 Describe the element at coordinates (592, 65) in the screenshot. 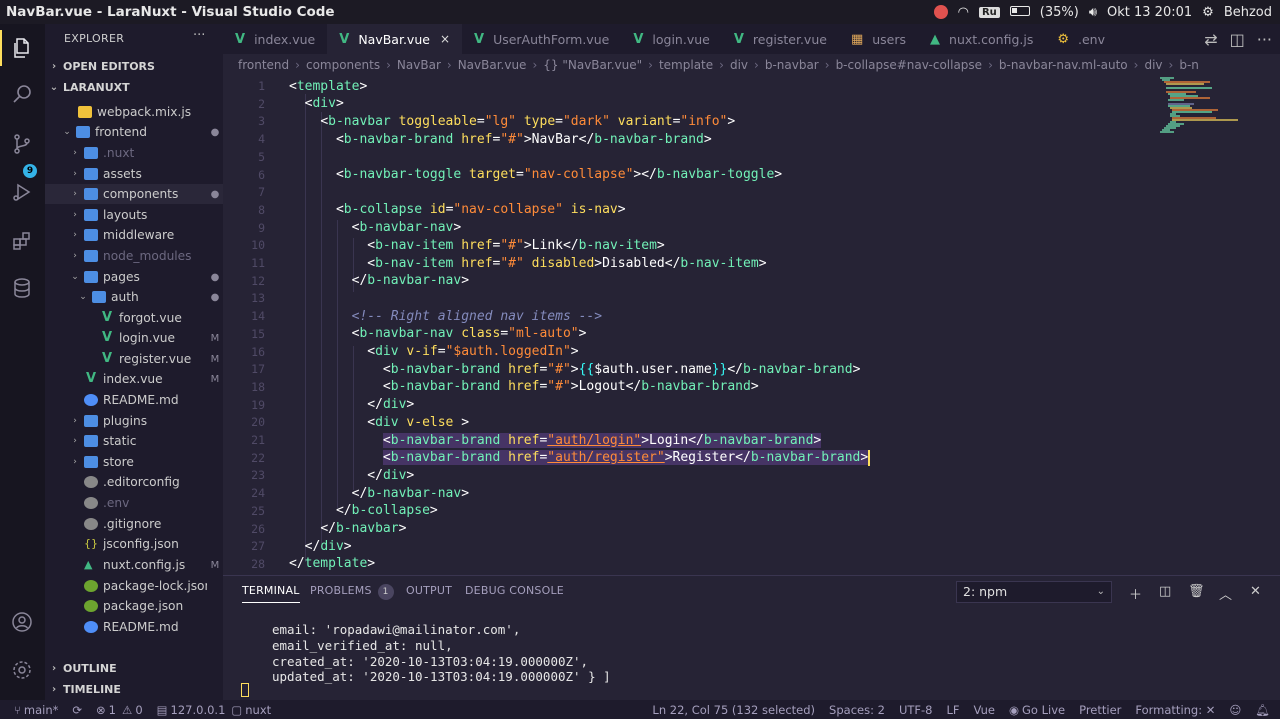

I see `breadcrumb-item: {} "NavBar.vue"` at that location.